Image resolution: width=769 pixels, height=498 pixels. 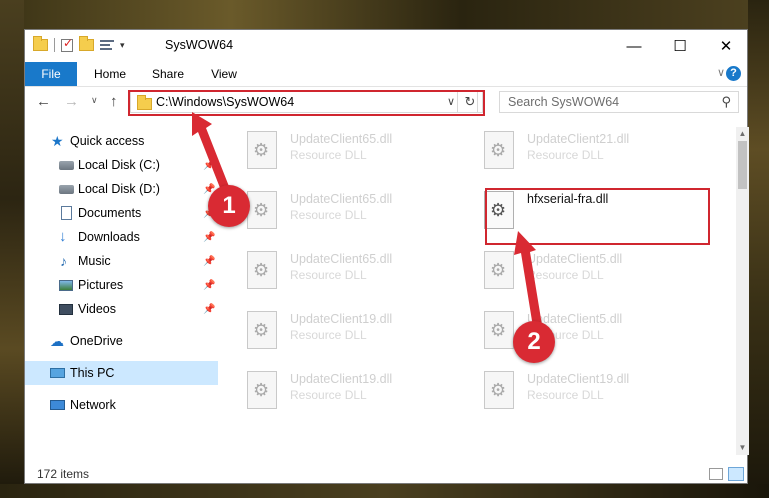 I want to click on sidebar-item-this-pc: This PC, so click(x=121, y=373).